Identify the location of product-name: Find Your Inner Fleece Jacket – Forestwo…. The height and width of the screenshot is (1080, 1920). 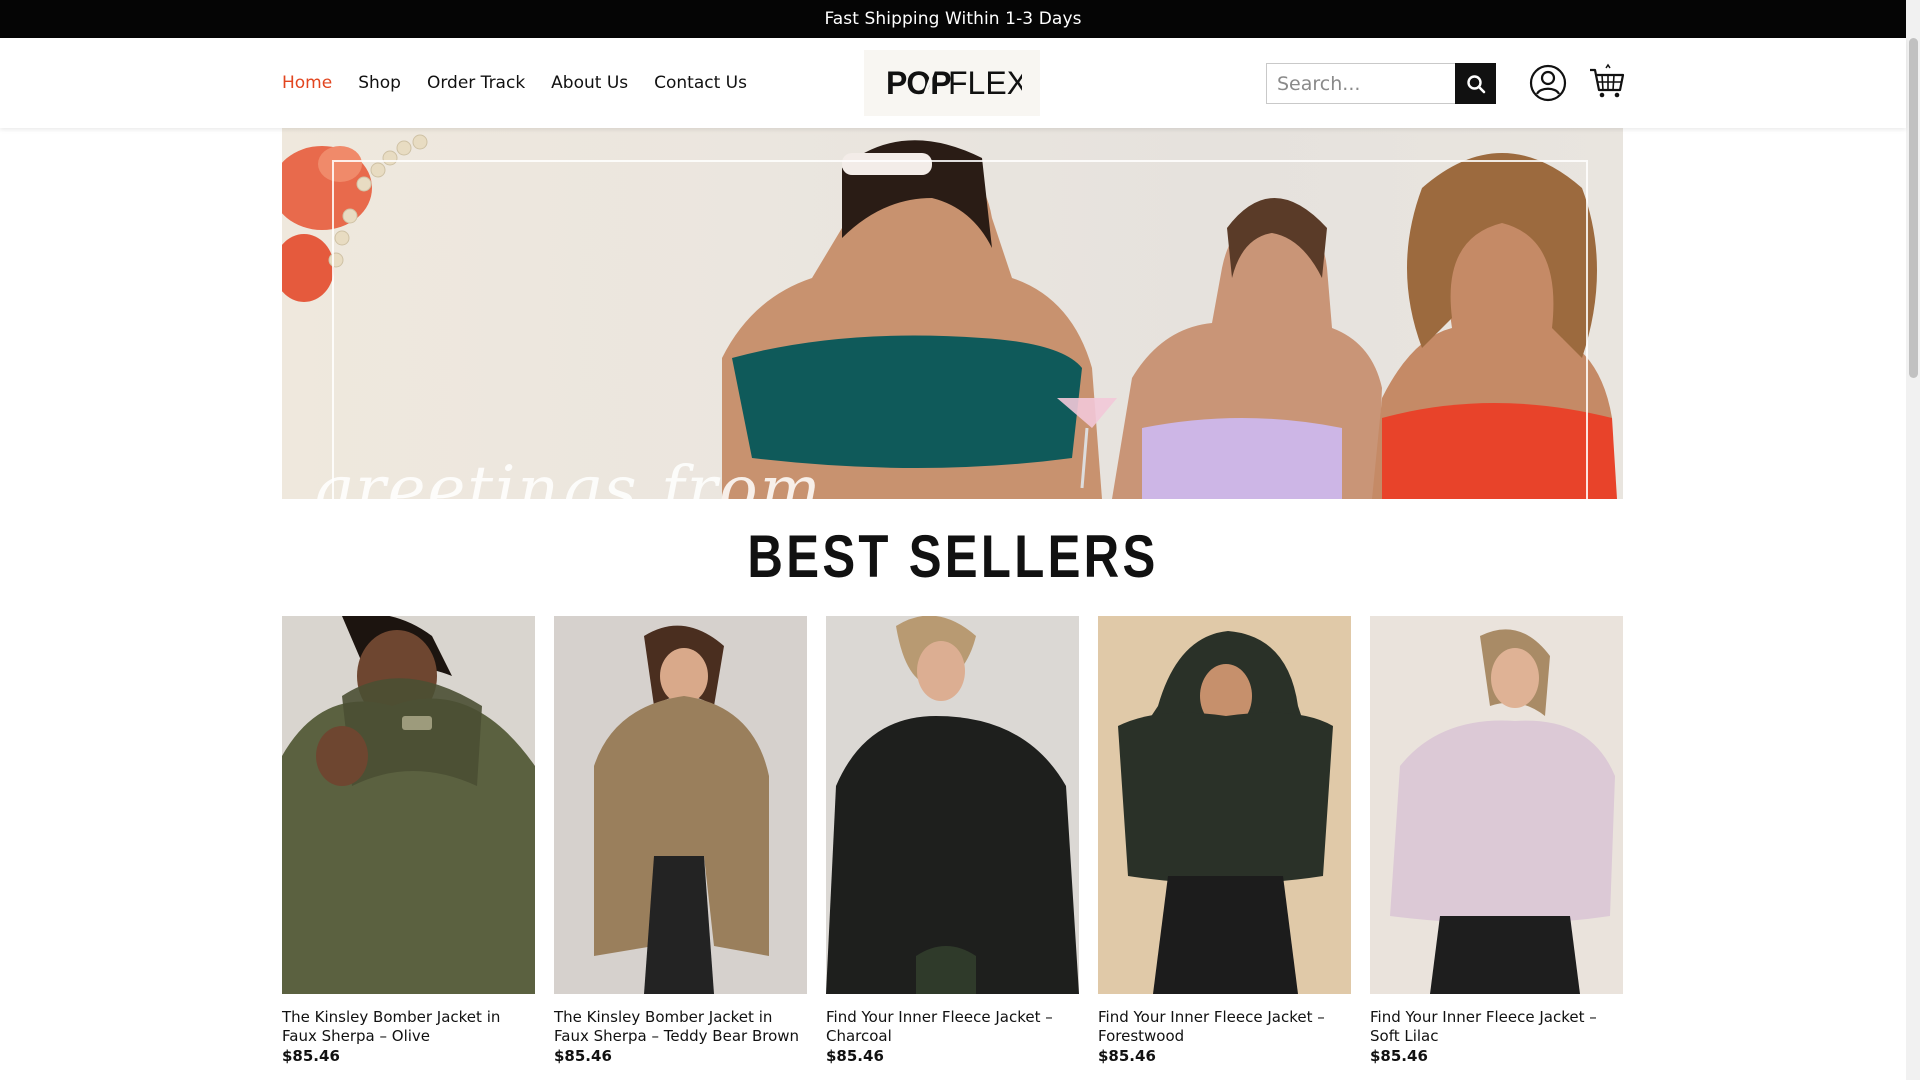
(1224, 1027).